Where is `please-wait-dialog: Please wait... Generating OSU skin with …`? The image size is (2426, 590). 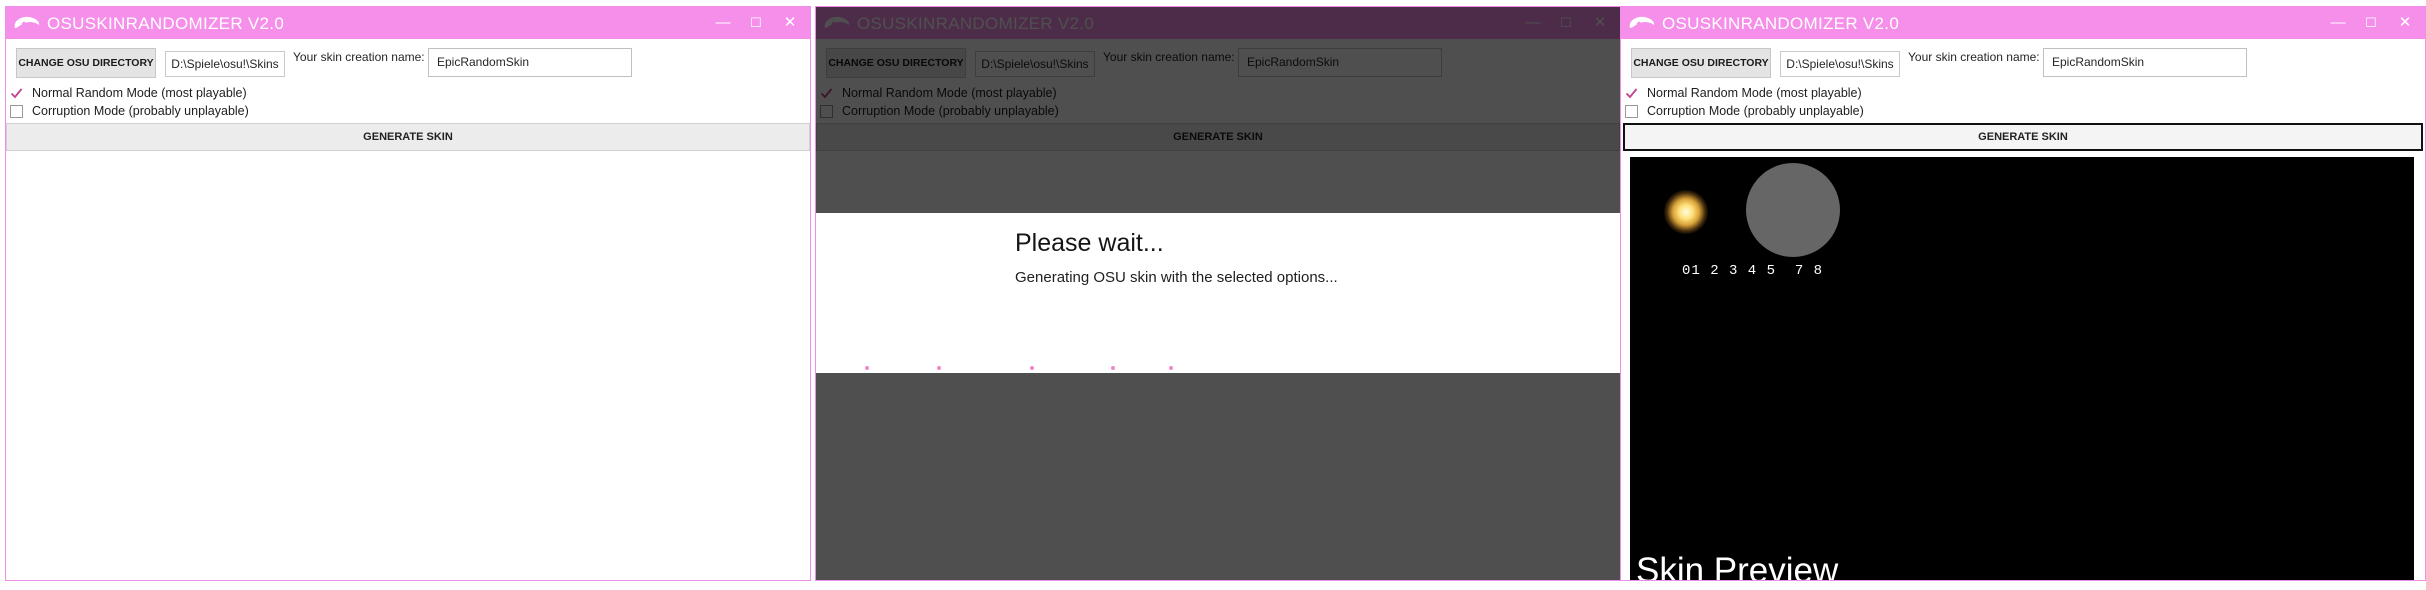 please-wait-dialog: Please wait... Generating OSU skin with … is located at coordinates (1218, 293).